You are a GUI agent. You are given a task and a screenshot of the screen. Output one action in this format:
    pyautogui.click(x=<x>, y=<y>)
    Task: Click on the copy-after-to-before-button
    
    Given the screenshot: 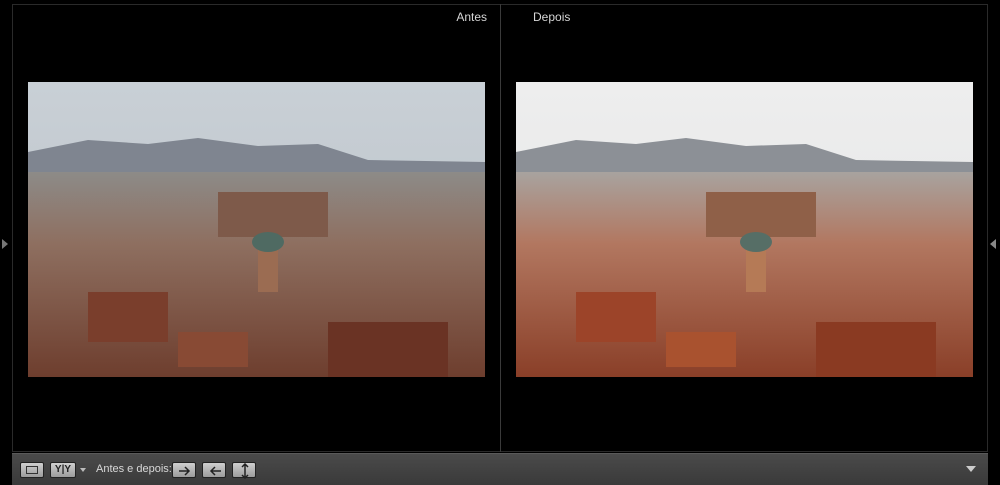 What is the action you would take?
    pyautogui.click(x=214, y=470)
    